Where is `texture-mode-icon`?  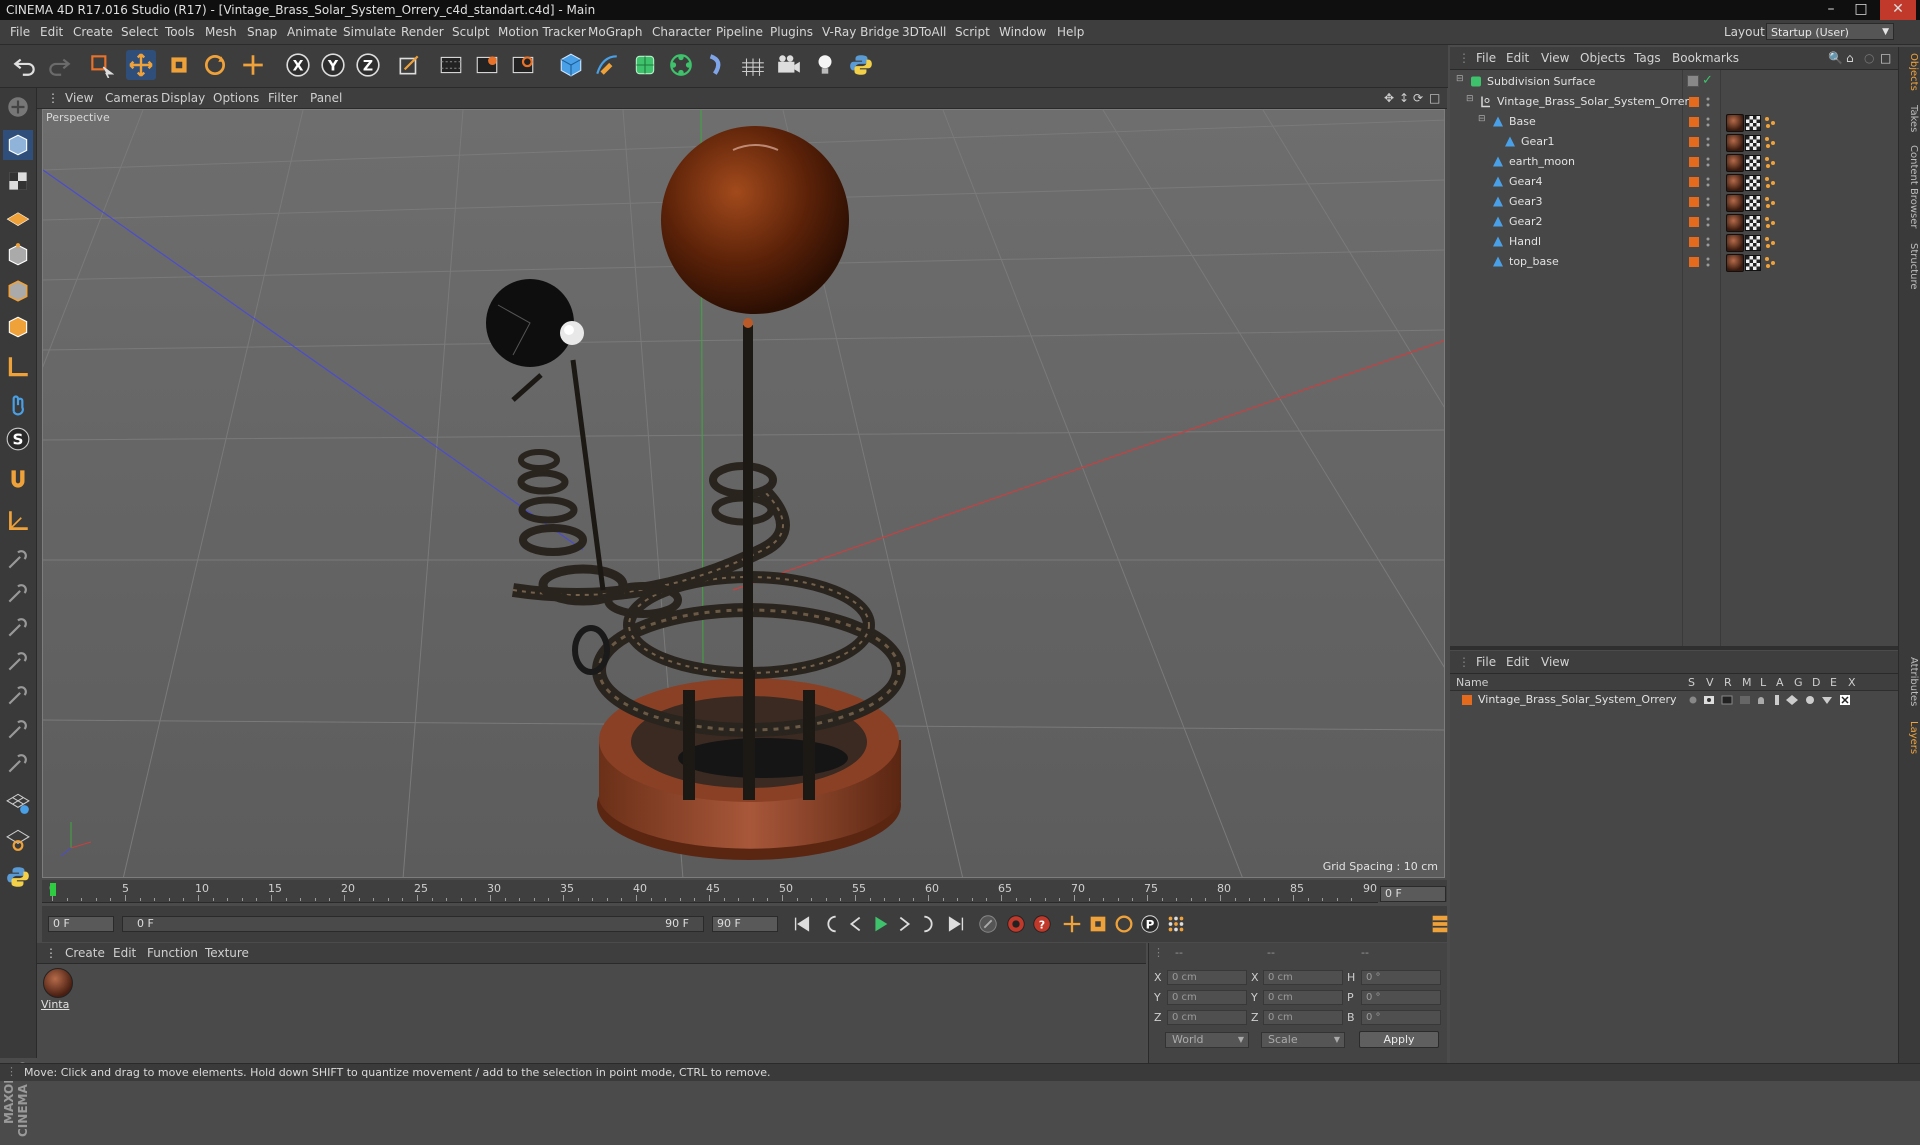 texture-mode-icon is located at coordinates (18, 181).